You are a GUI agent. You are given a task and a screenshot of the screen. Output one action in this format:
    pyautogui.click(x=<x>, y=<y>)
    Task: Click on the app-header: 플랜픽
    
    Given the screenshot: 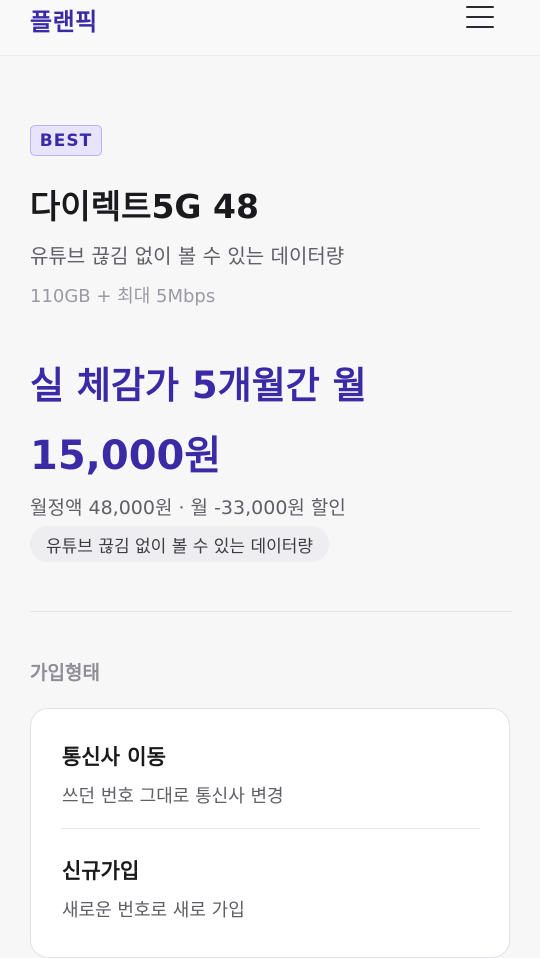 What is the action you would take?
    pyautogui.click(x=270, y=28)
    